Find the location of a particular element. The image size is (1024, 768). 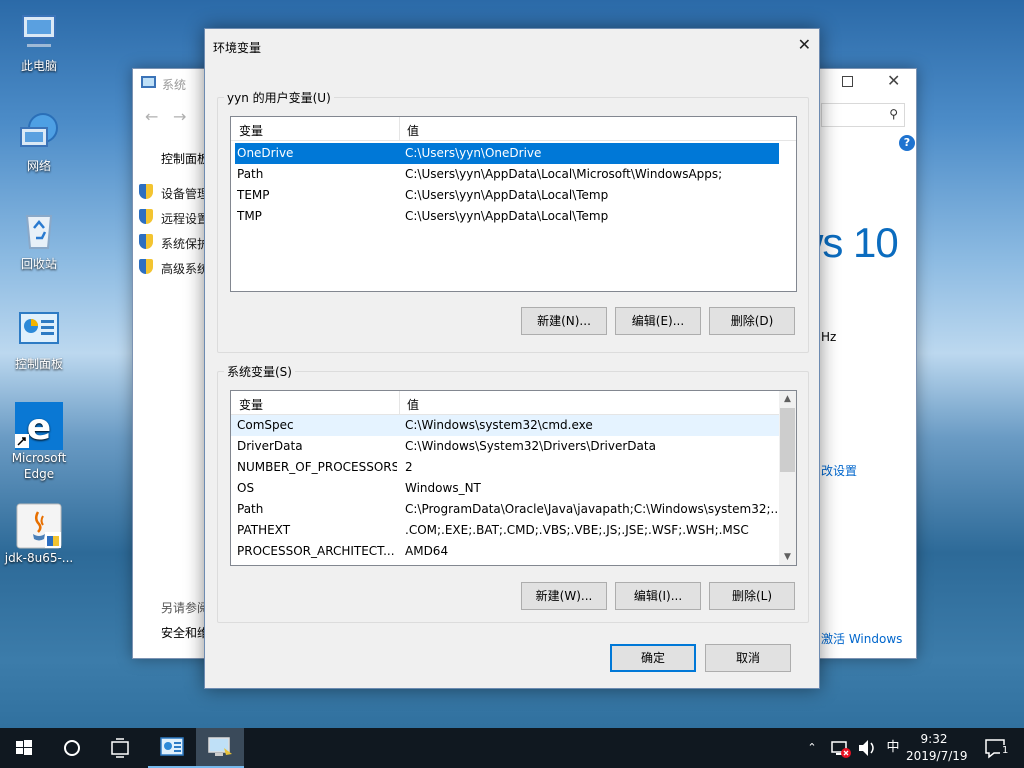

desktop-icon-this-pc: 此电脑 is located at coordinates (39, 42).